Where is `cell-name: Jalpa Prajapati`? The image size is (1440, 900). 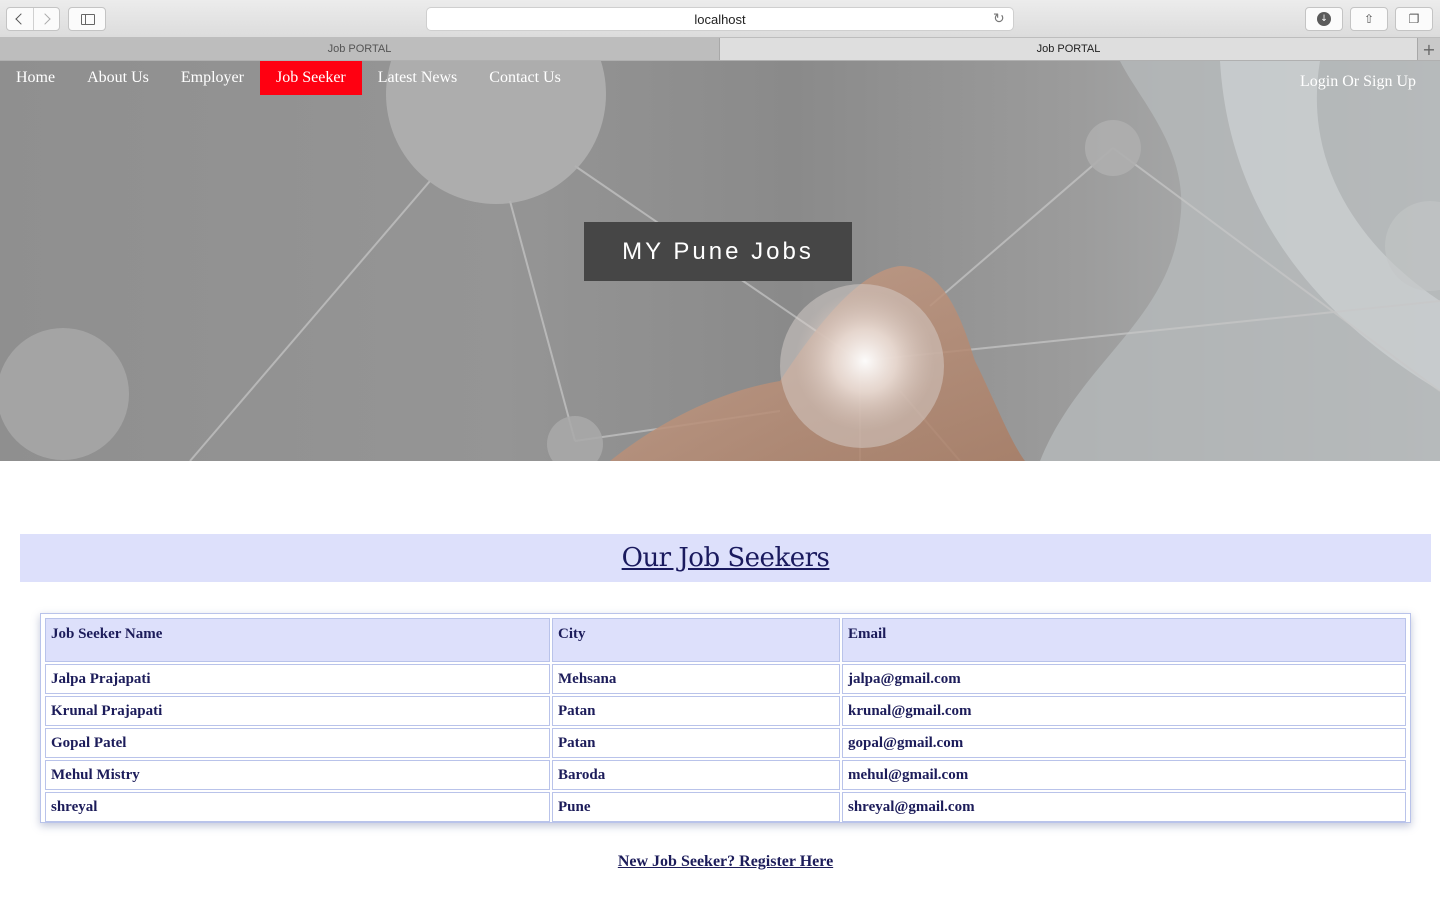
cell-name: Jalpa Prajapati is located at coordinates (297, 679).